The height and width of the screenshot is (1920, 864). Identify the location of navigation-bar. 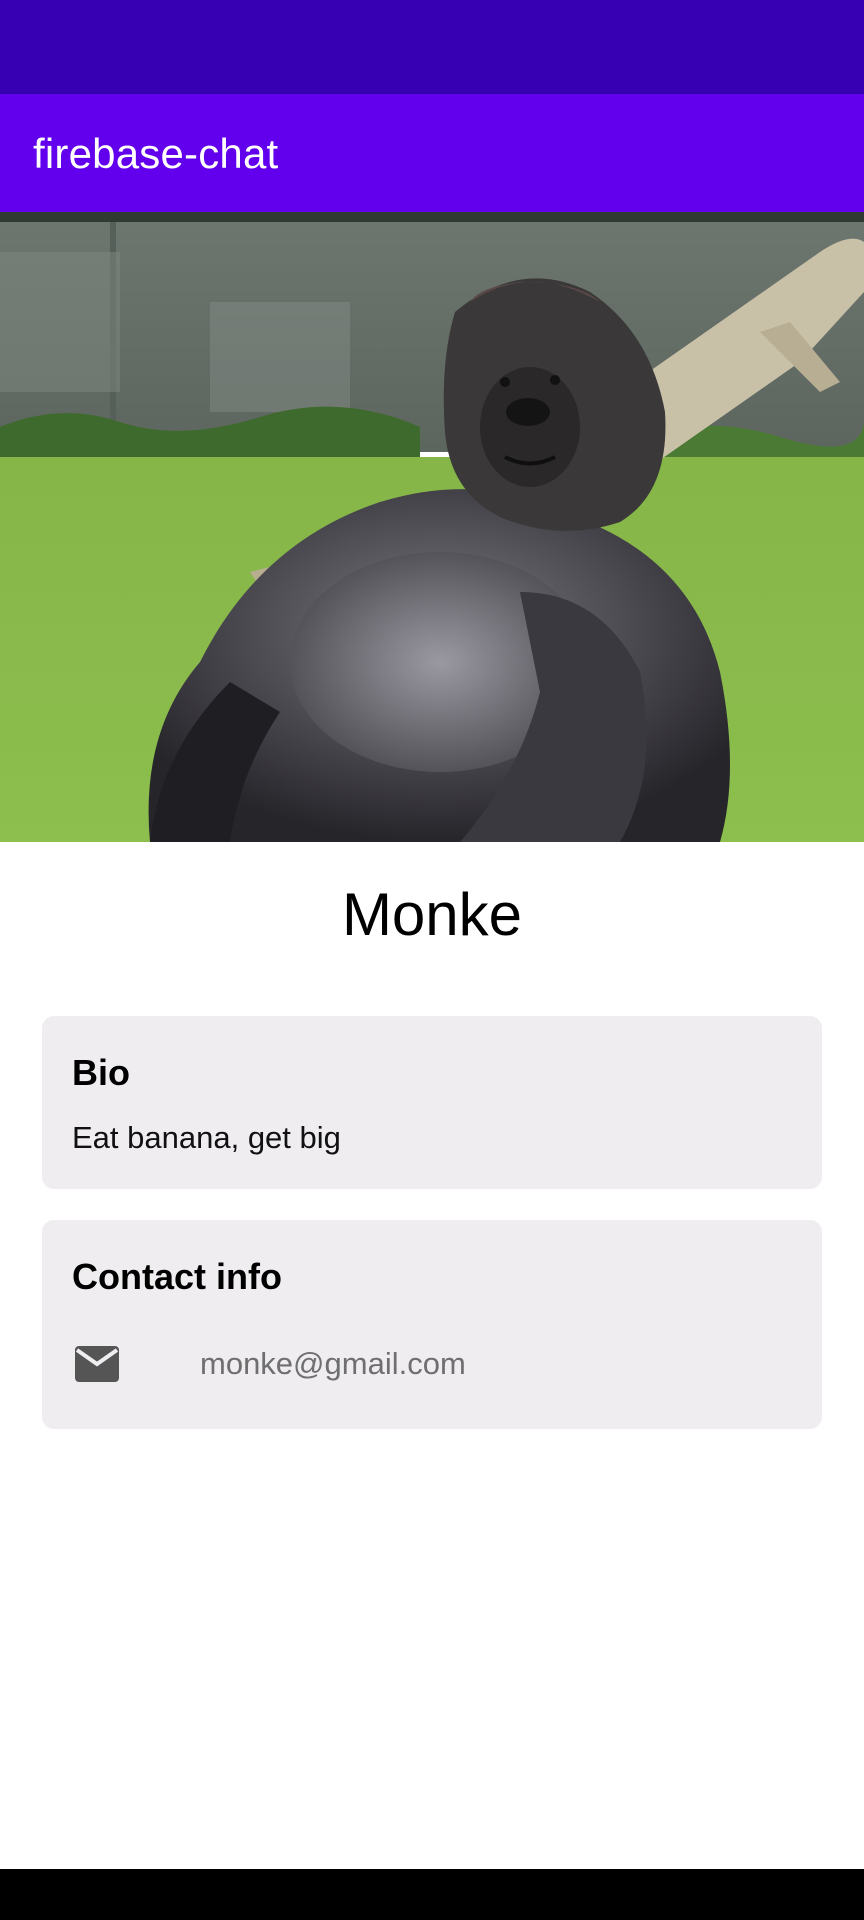
(432, 1894).